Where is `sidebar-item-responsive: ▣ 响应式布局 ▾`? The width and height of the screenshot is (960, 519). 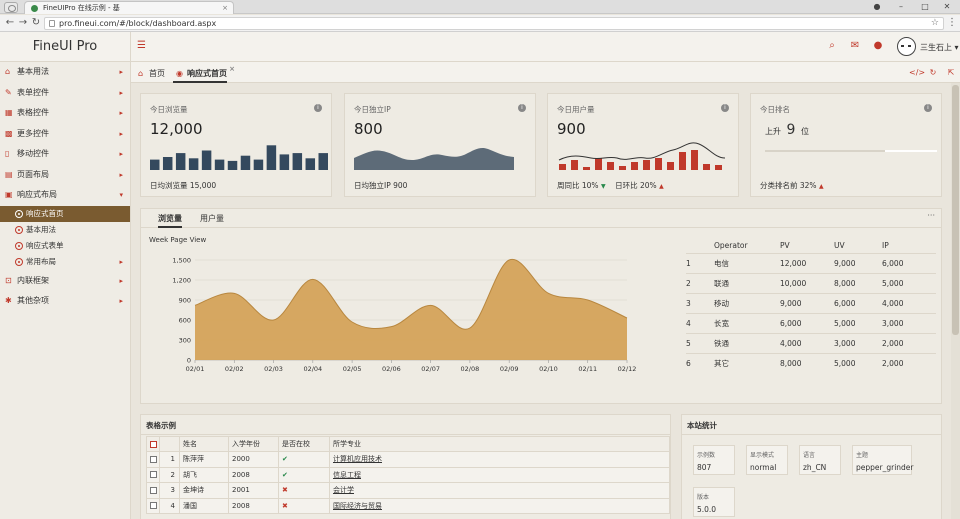
sidebar-item-responsive: ▣ 响应式布局 ▾ is located at coordinates (65, 195).